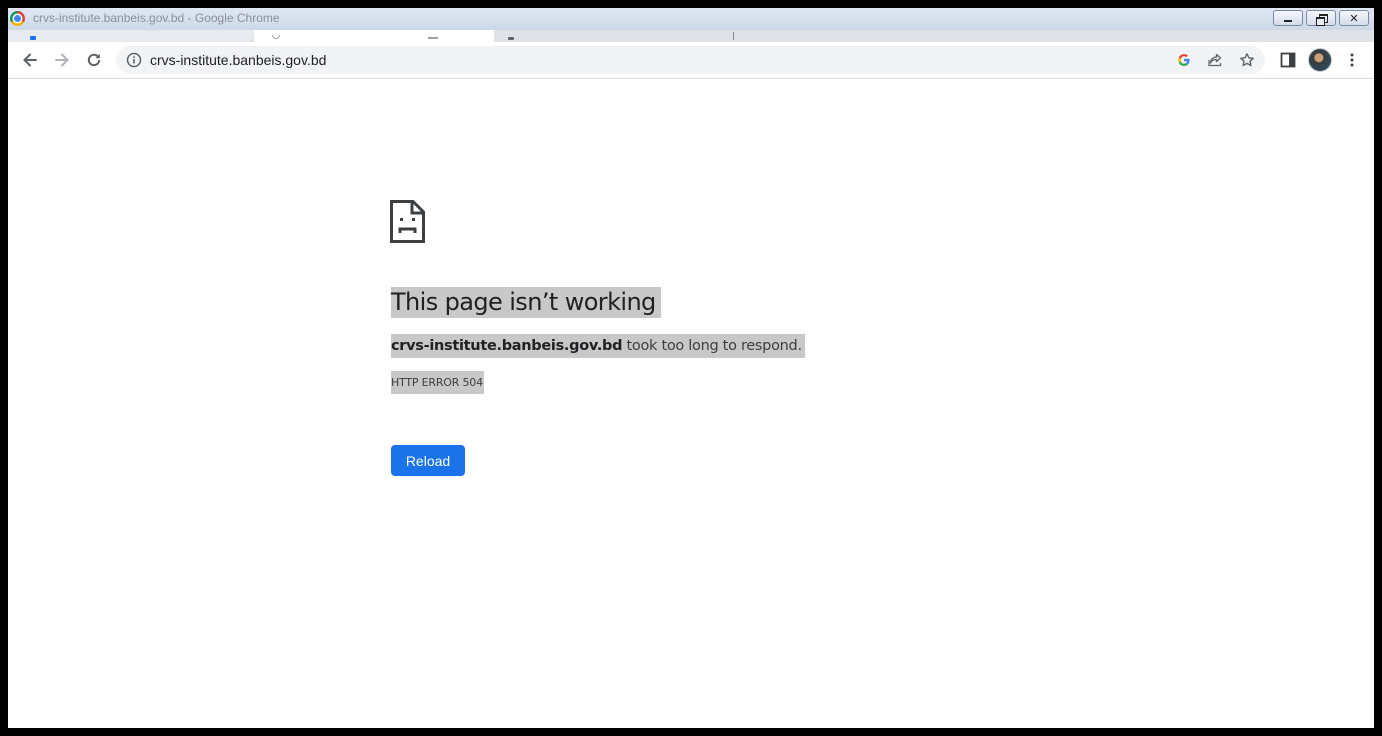 This screenshot has height=736, width=1382. Describe the element at coordinates (507, 346) in the screenshot. I see `error-host: crvs-institute.banbeis.gov.bd` at that location.